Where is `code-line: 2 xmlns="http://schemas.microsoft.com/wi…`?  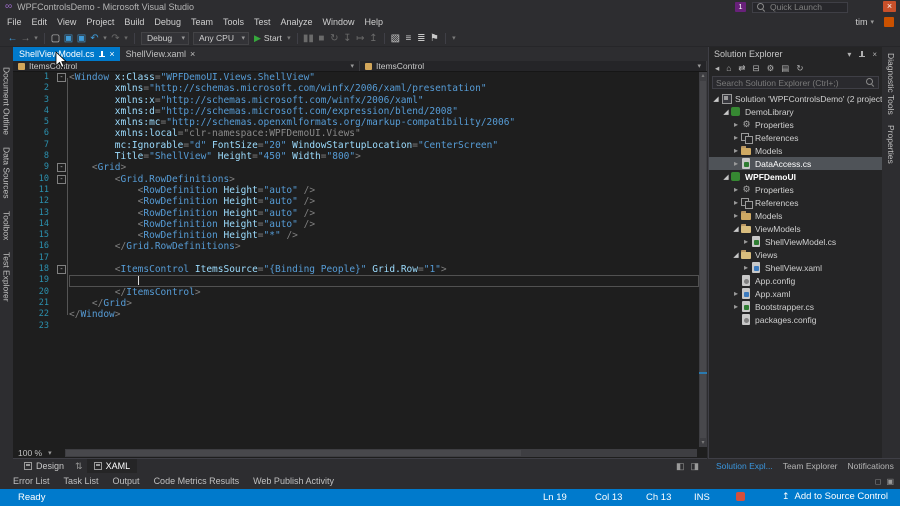 code-line: 2 xmlns="http://schemas.microsoft.com/wi… is located at coordinates (356, 88).